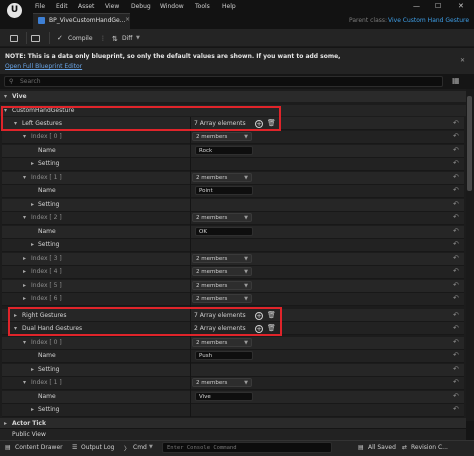 This screenshot has height=456, width=474. Describe the element at coordinates (151, 447) in the screenshot. I see `cmd-chevron-down-icon: ▼` at that location.